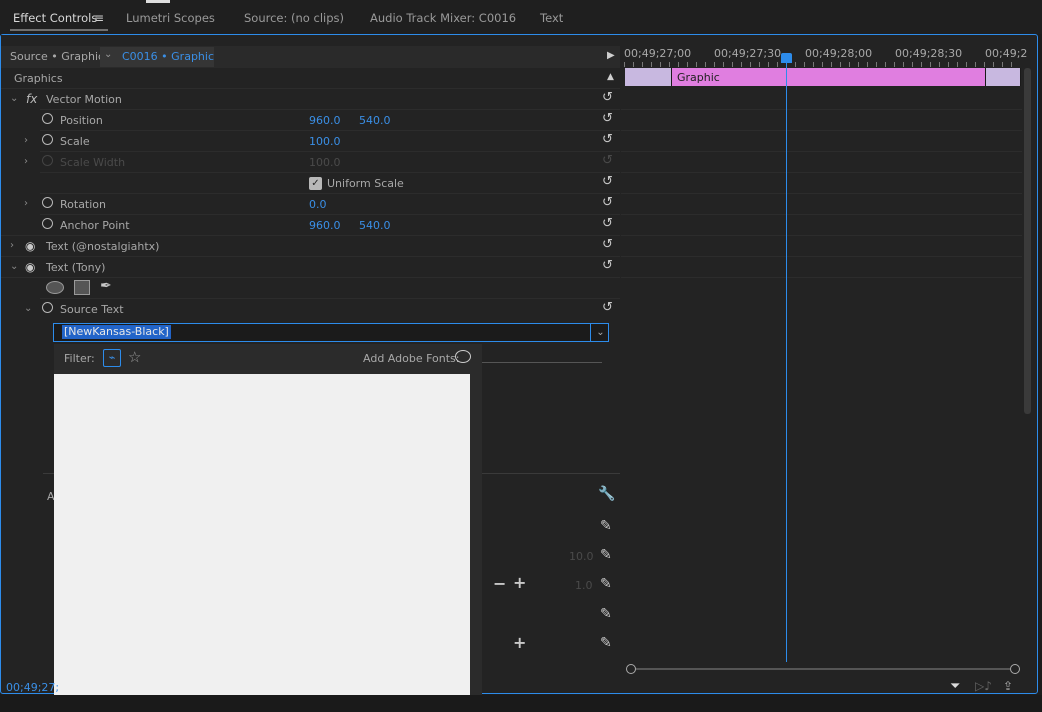  I want to click on clip-transition-left, so click(648, 77).